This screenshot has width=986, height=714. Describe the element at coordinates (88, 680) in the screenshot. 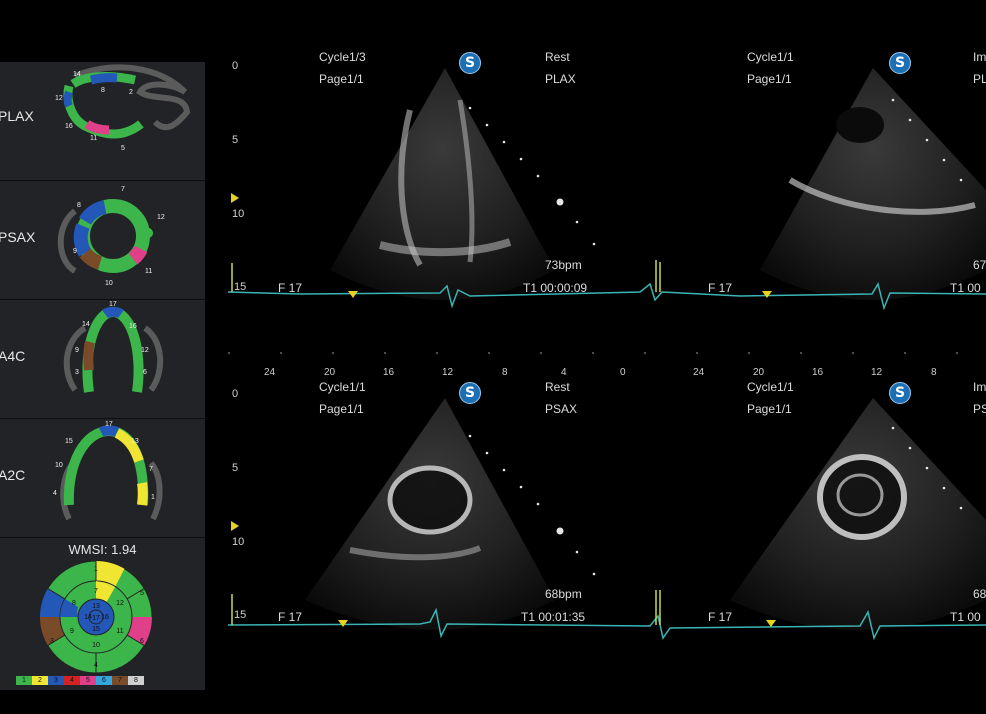

I see `legend-item: 5` at that location.